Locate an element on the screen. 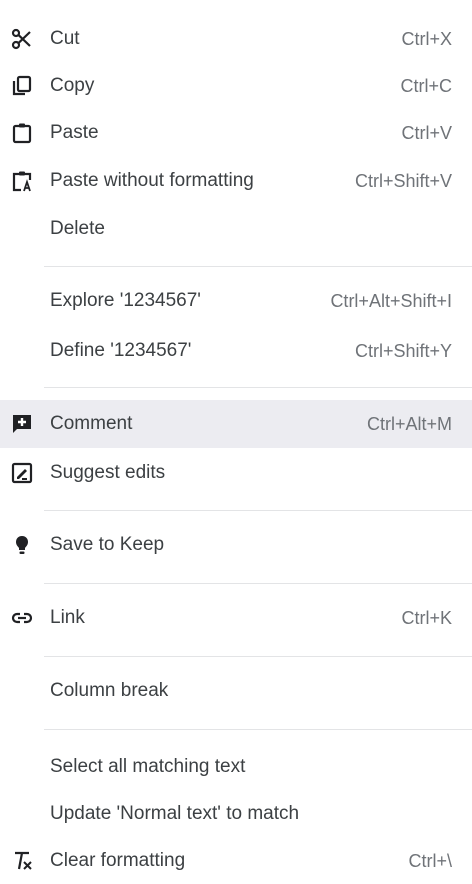 The image size is (472, 884). menu-item-shortcut: Ctrl+X is located at coordinates (426, 38).